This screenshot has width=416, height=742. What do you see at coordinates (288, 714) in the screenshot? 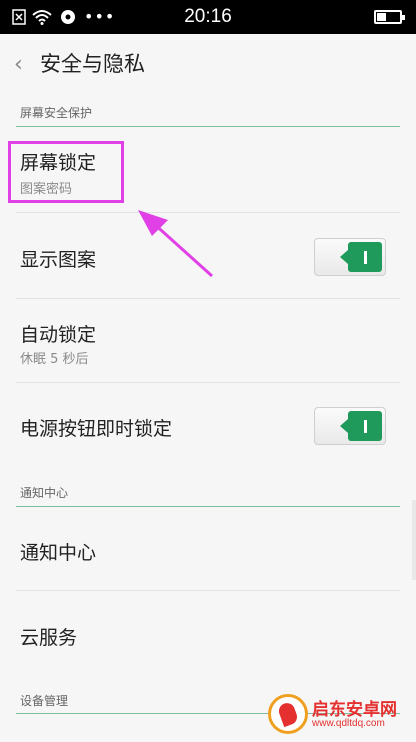
I see `watermark-icon` at bounding box center [288, 714].